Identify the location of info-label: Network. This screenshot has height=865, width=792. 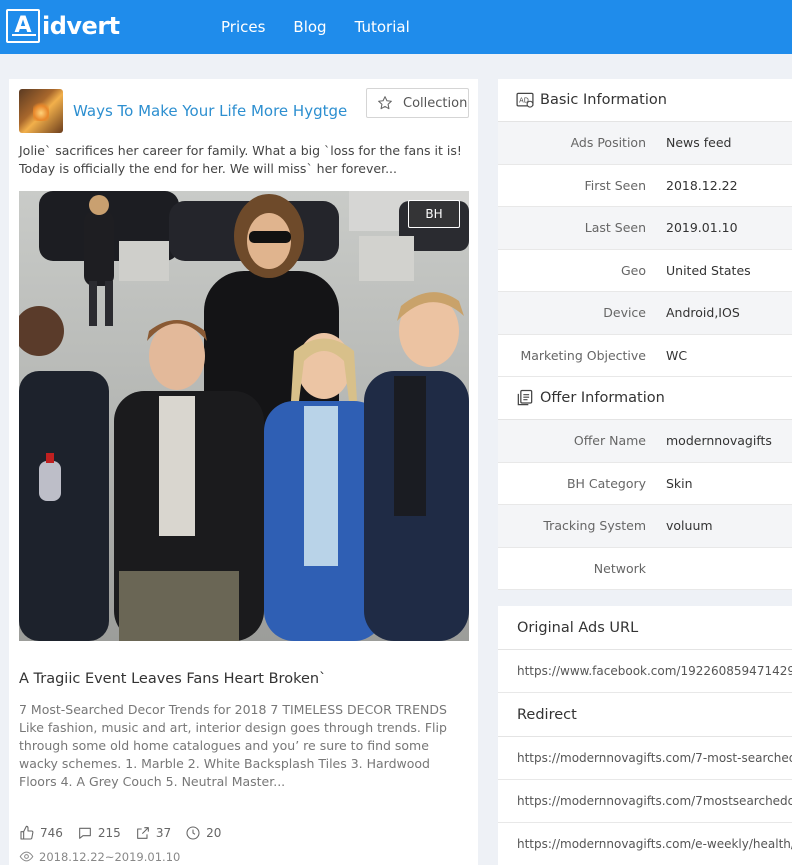
(619, 568).